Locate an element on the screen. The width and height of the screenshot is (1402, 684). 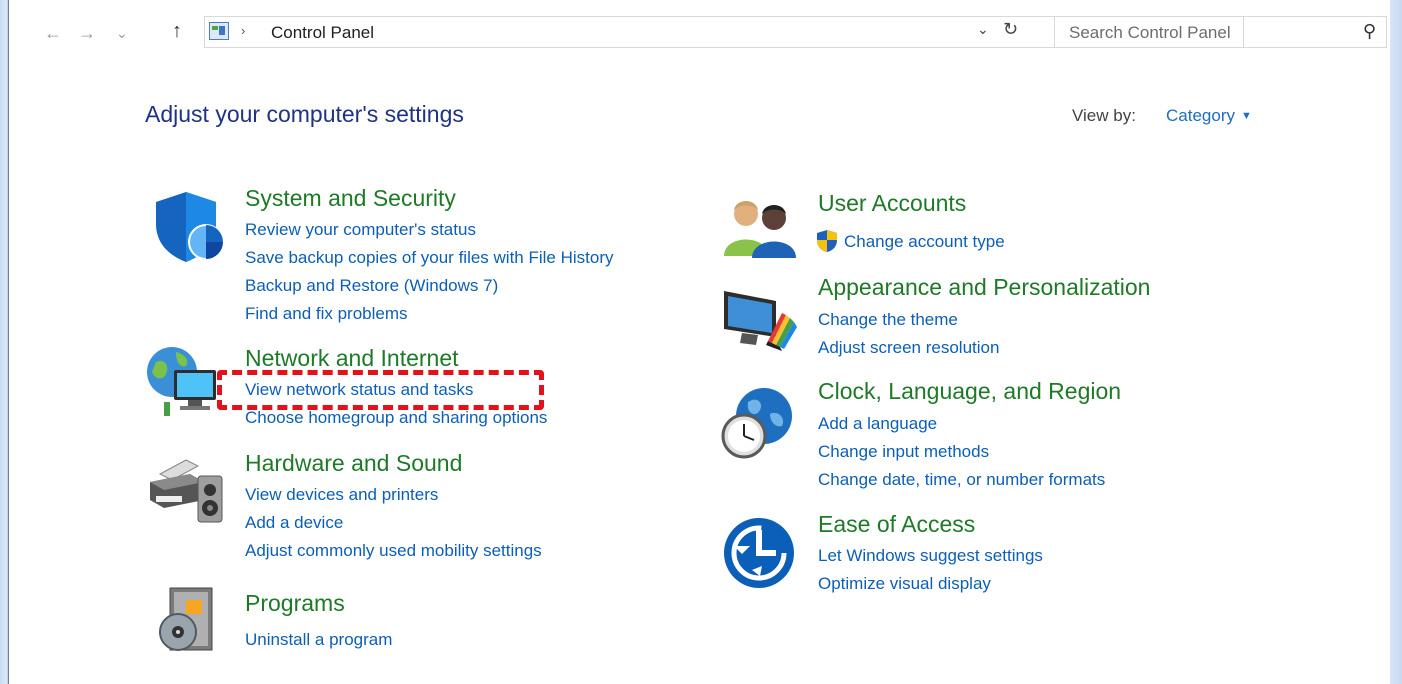
clock-globe-icon is located at coordinates (759, 425).